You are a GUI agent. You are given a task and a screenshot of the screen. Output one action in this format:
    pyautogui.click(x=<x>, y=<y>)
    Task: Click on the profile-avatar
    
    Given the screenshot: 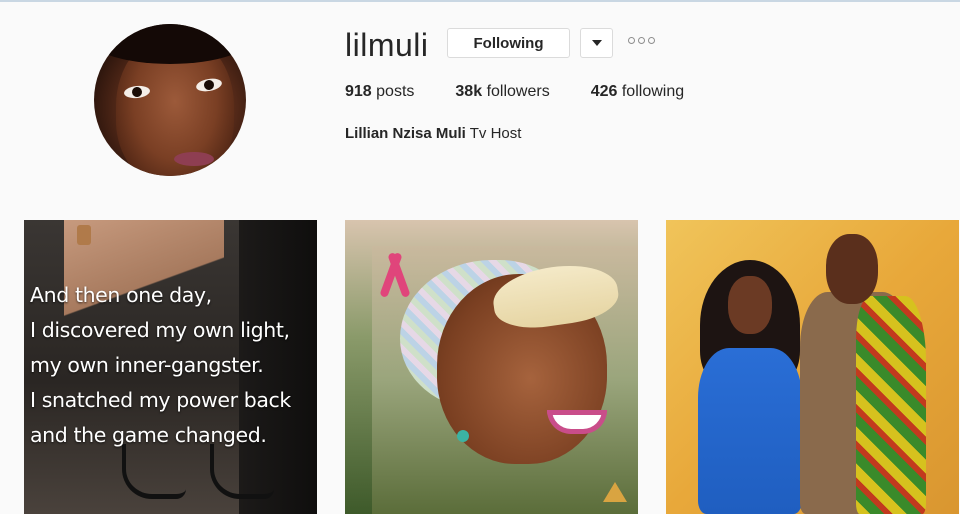 What is the action you would take?
    pyautogui.click(x=170, y=100)
    